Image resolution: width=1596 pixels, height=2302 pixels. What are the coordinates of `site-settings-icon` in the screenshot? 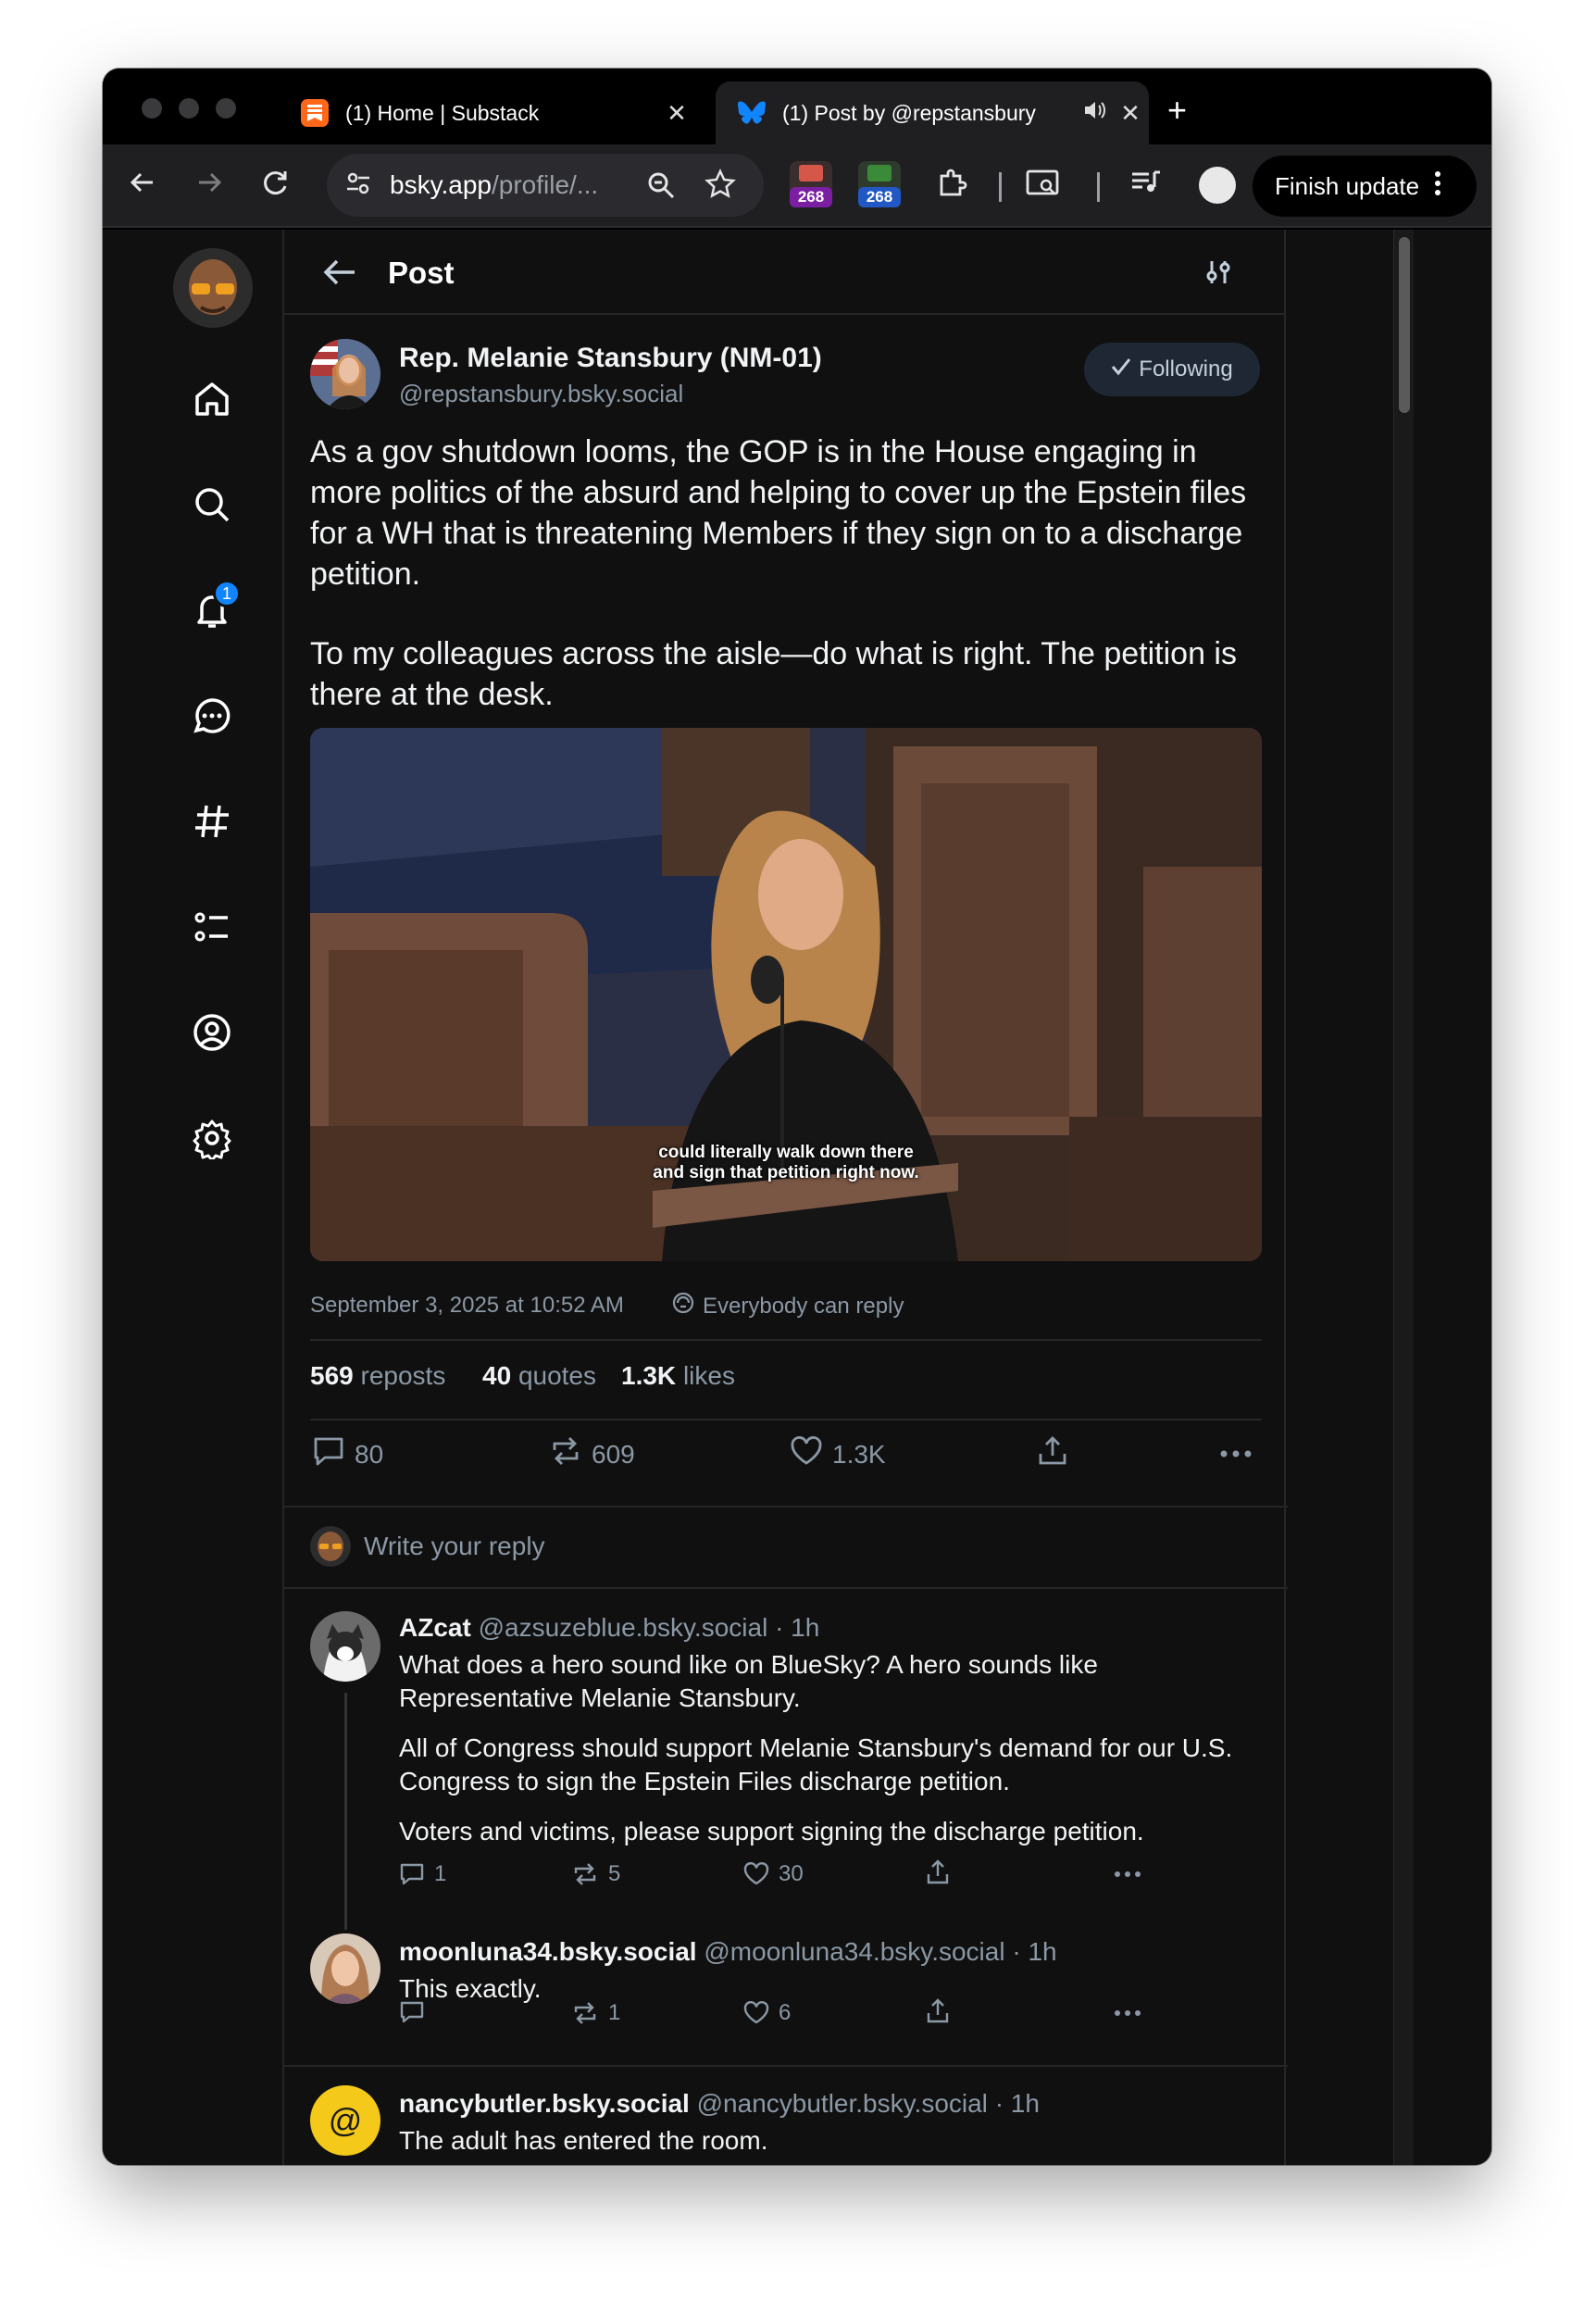 It's located at (358, 186).